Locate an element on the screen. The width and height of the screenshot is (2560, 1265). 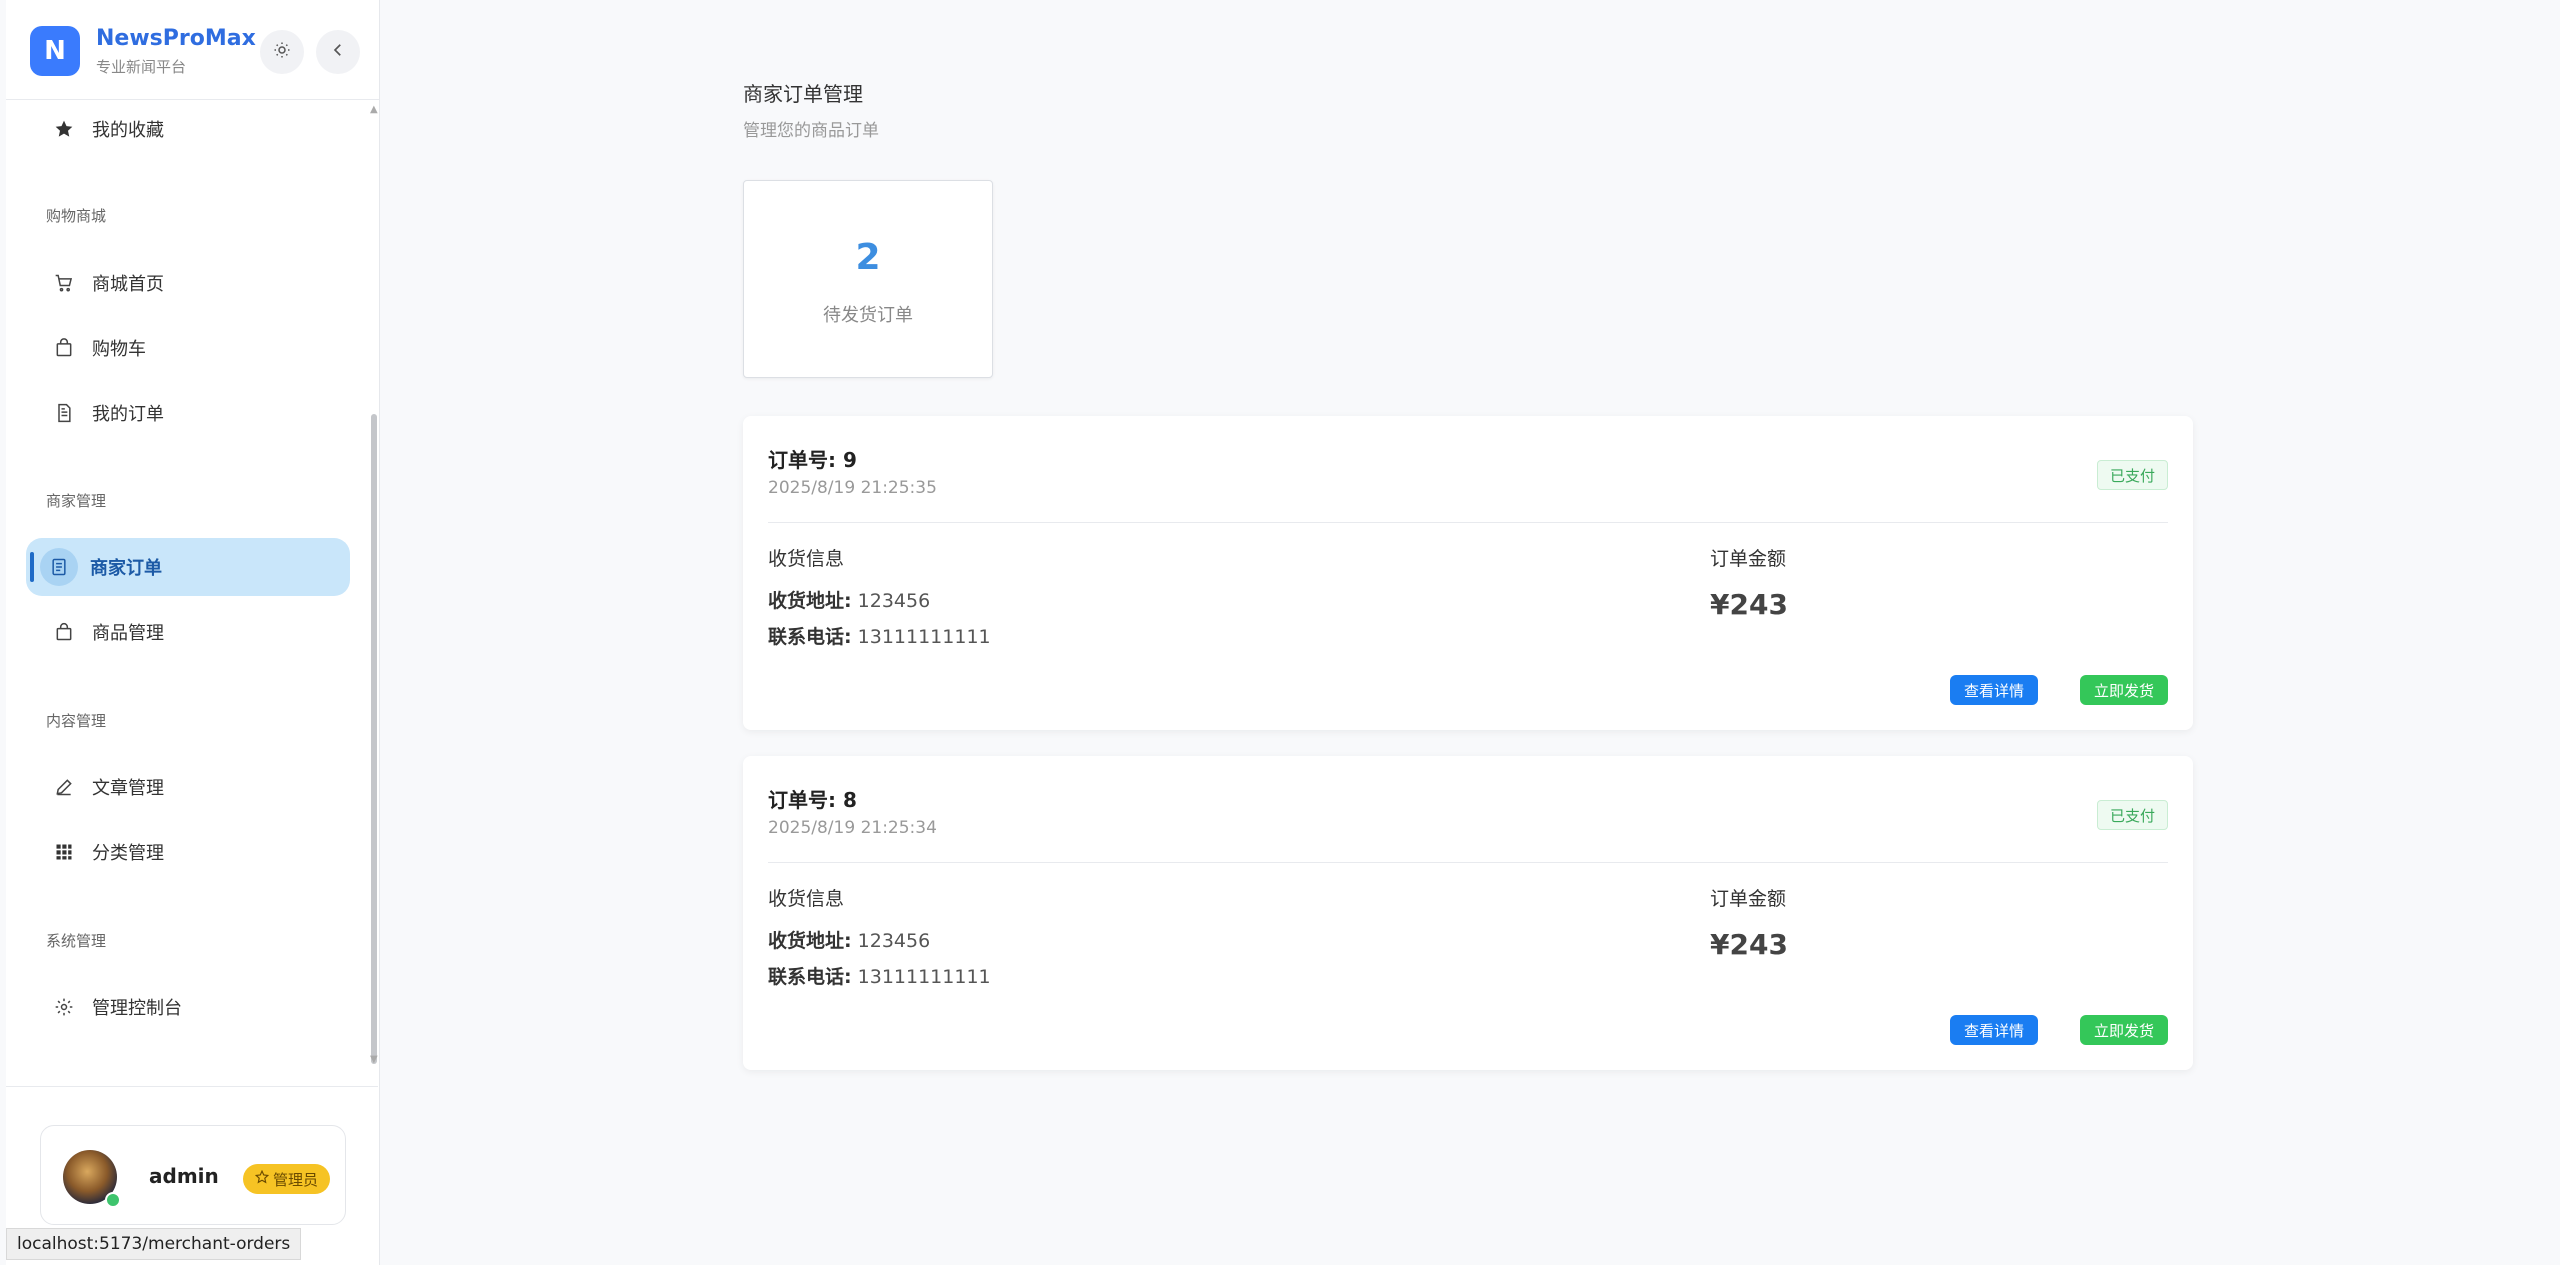
order-number: 订单号: 8 is located at coordinates (812, 800).